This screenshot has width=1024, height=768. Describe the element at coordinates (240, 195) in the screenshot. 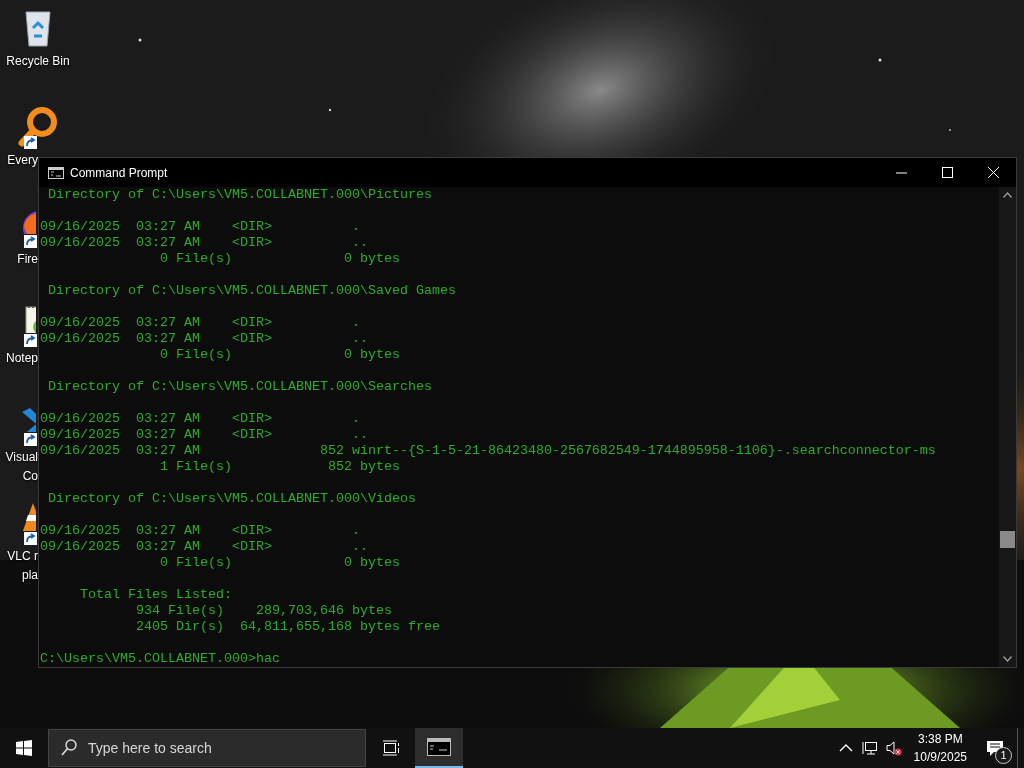

I see `console-line: Directory of C:\Users\VM5.COLLABNET.000\Pictures` at that location.